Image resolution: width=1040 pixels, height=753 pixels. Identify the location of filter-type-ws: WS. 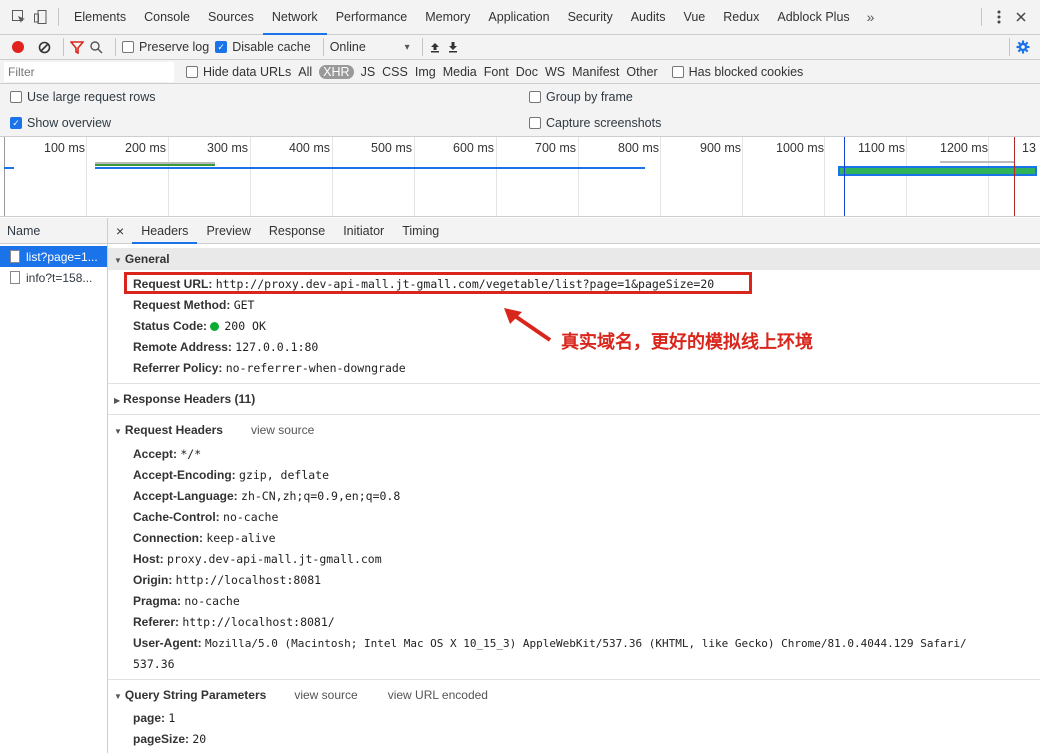
(555, 72).